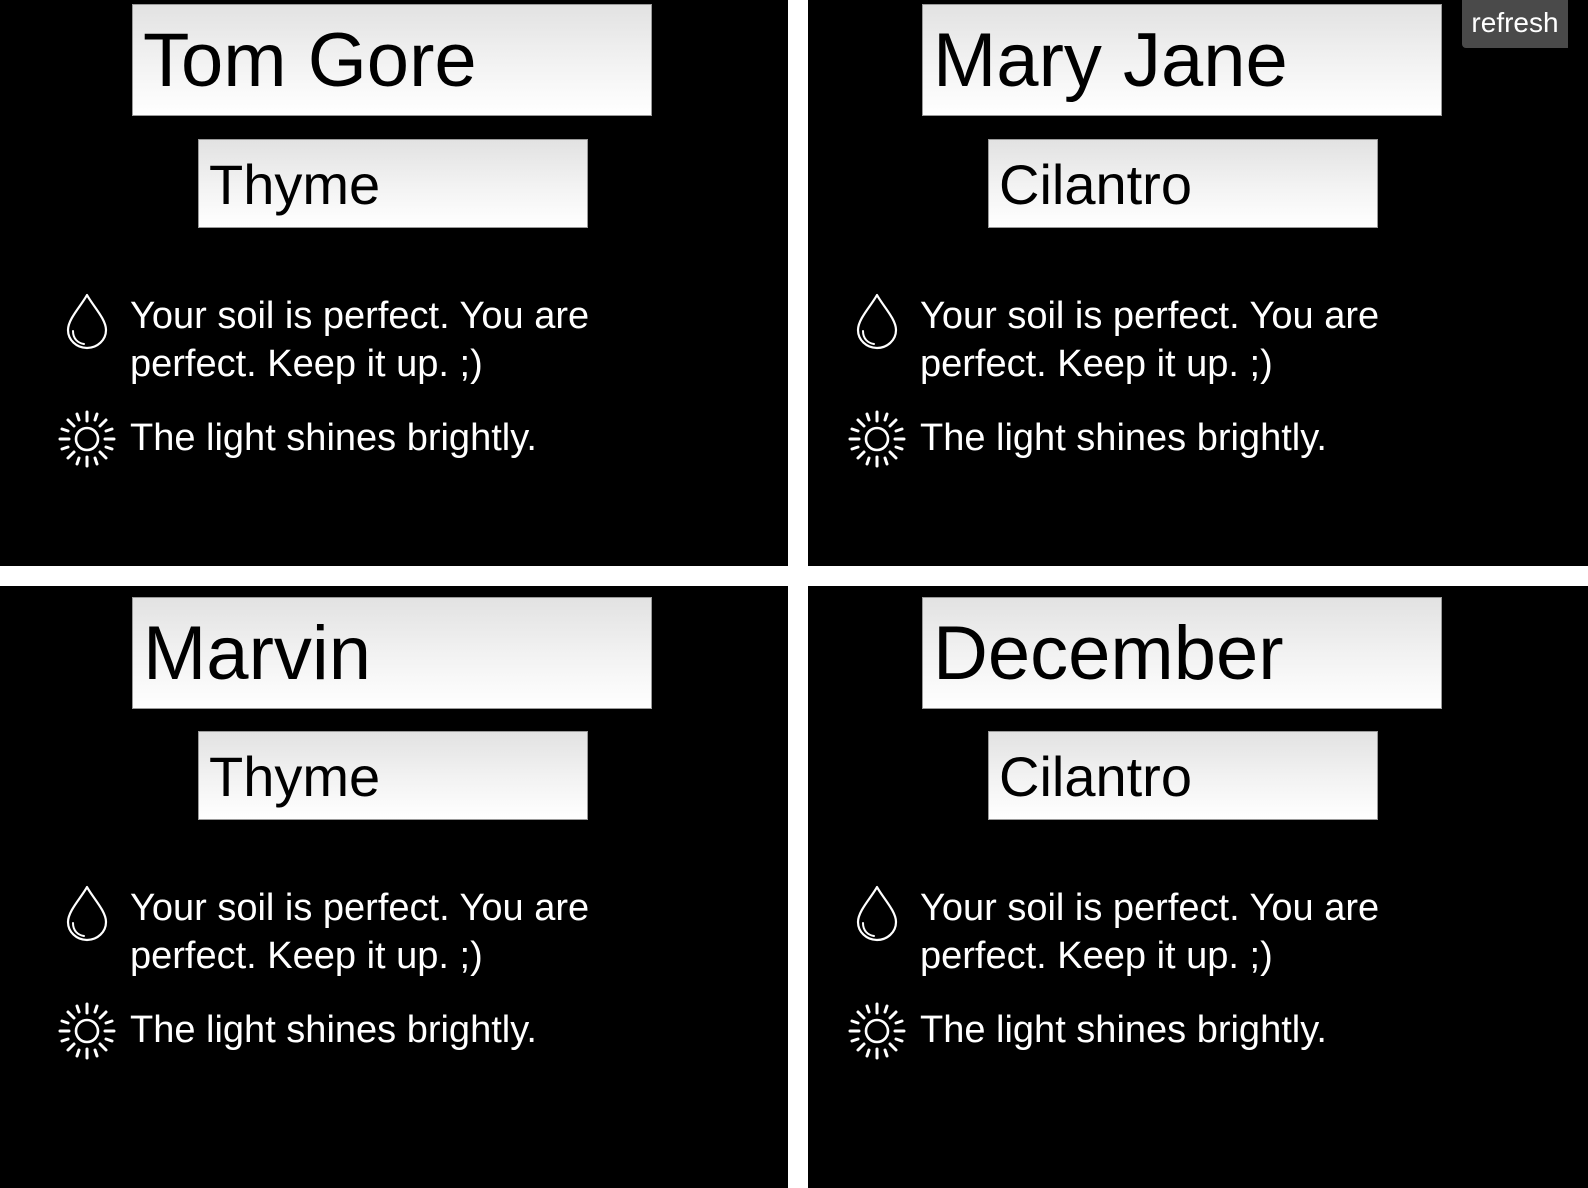 The width and height of the screenshot is (1588, 1188). What do you see at coordinates (392, 60) in the screenshot?
I see `owner-name: Tom Gore` at bounding box center [392, 60].